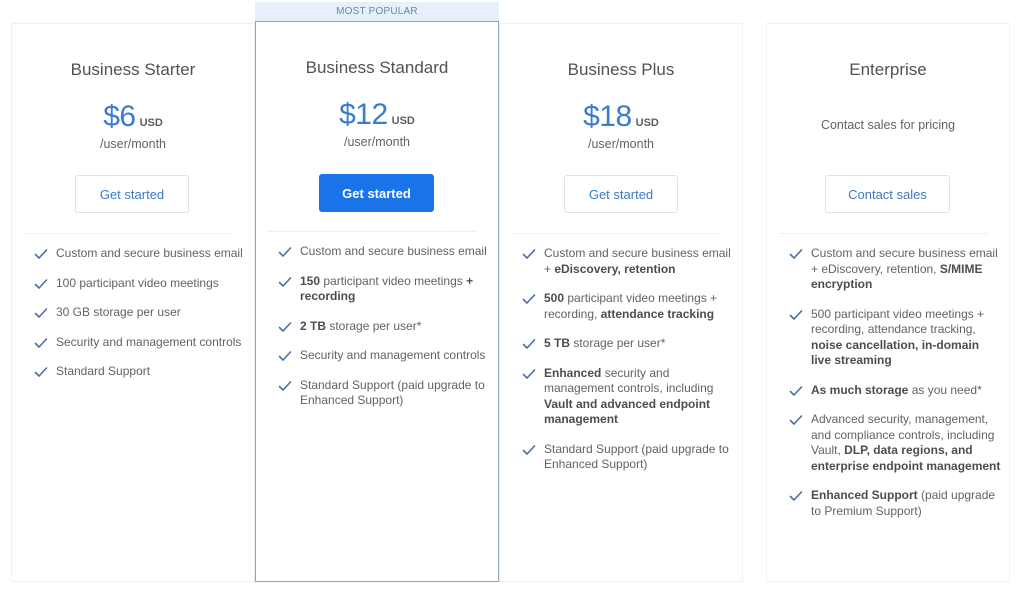 The image size is (1024, 591). I want to click on feature-item: 2 TB storage per user*, so click(383, 327).